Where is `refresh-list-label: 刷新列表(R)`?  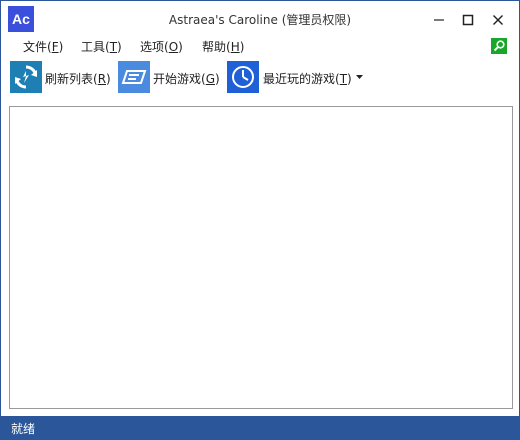 refresh-list-label: 刷新列表(R) is located at coordinates (78, 79).